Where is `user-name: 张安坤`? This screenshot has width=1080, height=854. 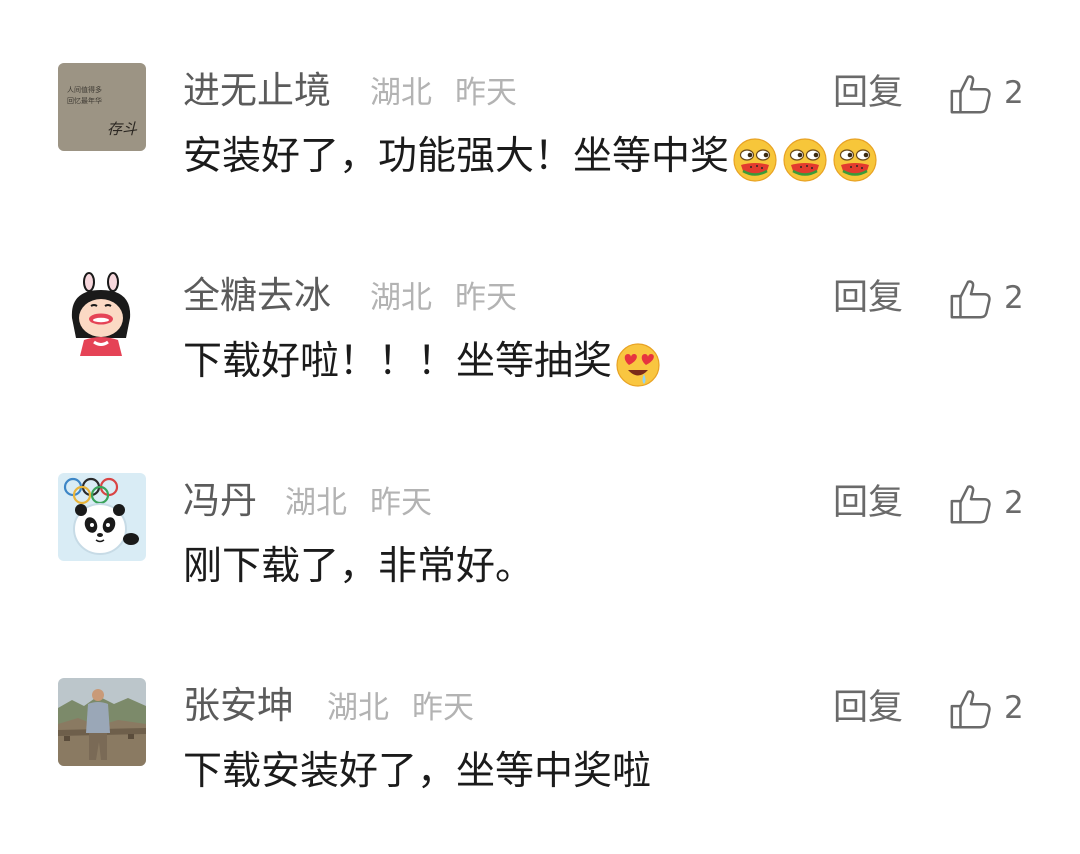 user-name: 张安坤 is located at coordinates (238, 706).